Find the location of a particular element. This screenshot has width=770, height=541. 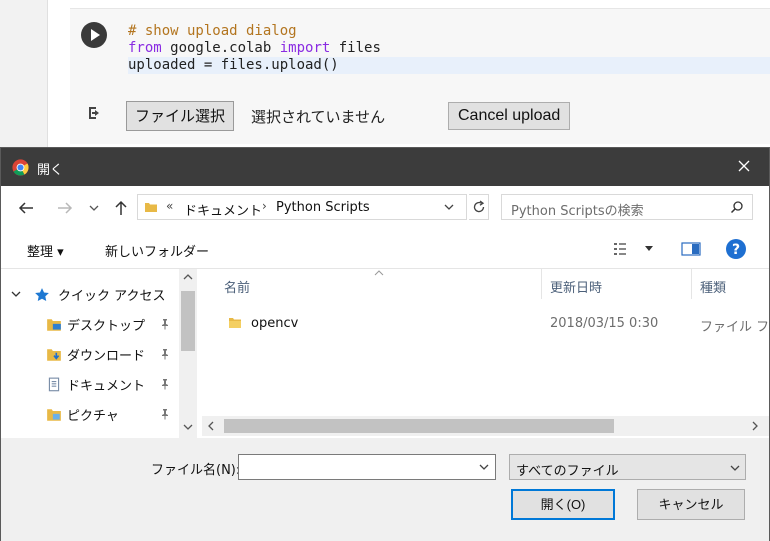

code-line: uploaded = files.upload() is located at coordinates (449, 65).